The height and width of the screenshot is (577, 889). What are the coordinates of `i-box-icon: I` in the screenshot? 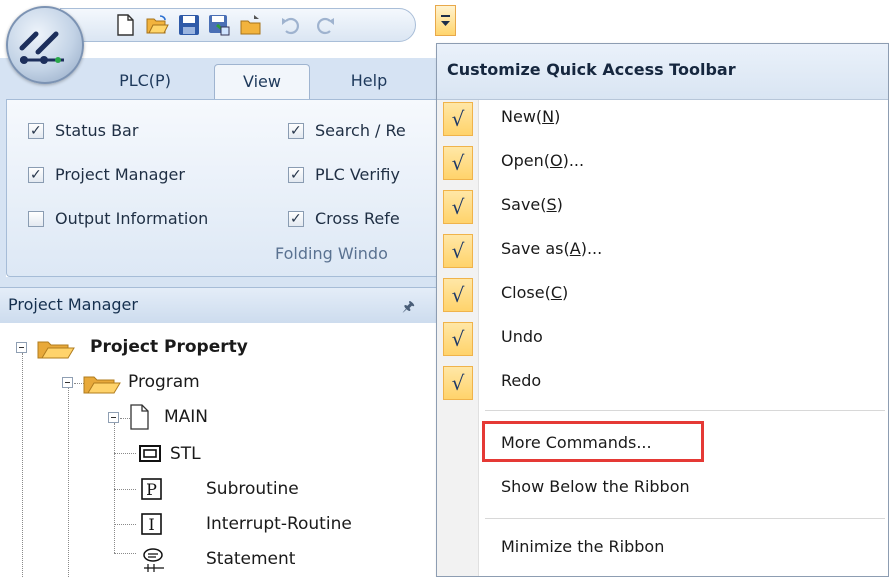 It's located at (151, 524).